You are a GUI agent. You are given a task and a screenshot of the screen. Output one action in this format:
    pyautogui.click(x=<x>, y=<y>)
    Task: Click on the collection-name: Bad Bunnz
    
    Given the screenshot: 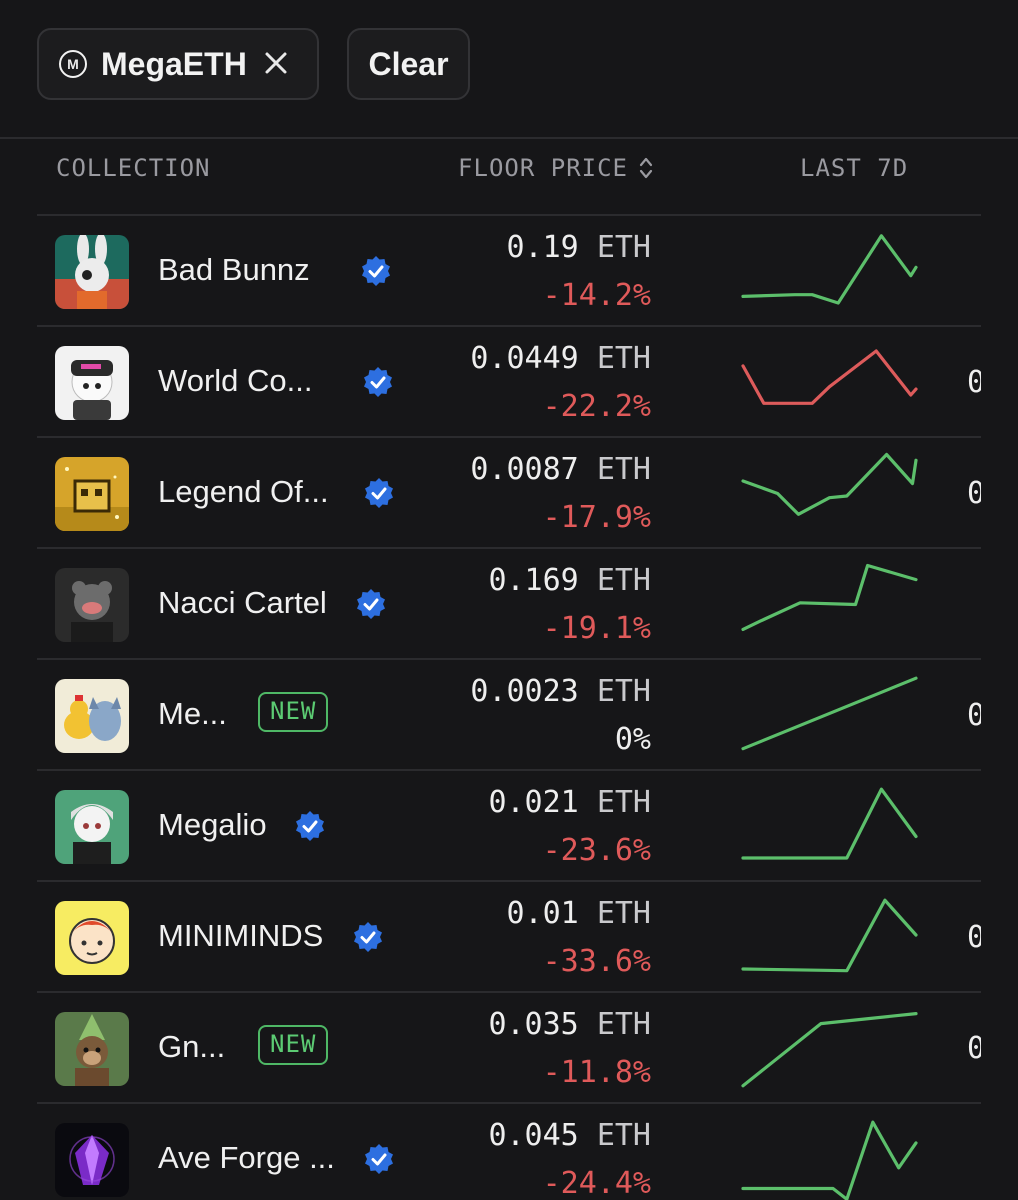 What is the action you would take?
    pyautogui.click(x=234, y=270)
    